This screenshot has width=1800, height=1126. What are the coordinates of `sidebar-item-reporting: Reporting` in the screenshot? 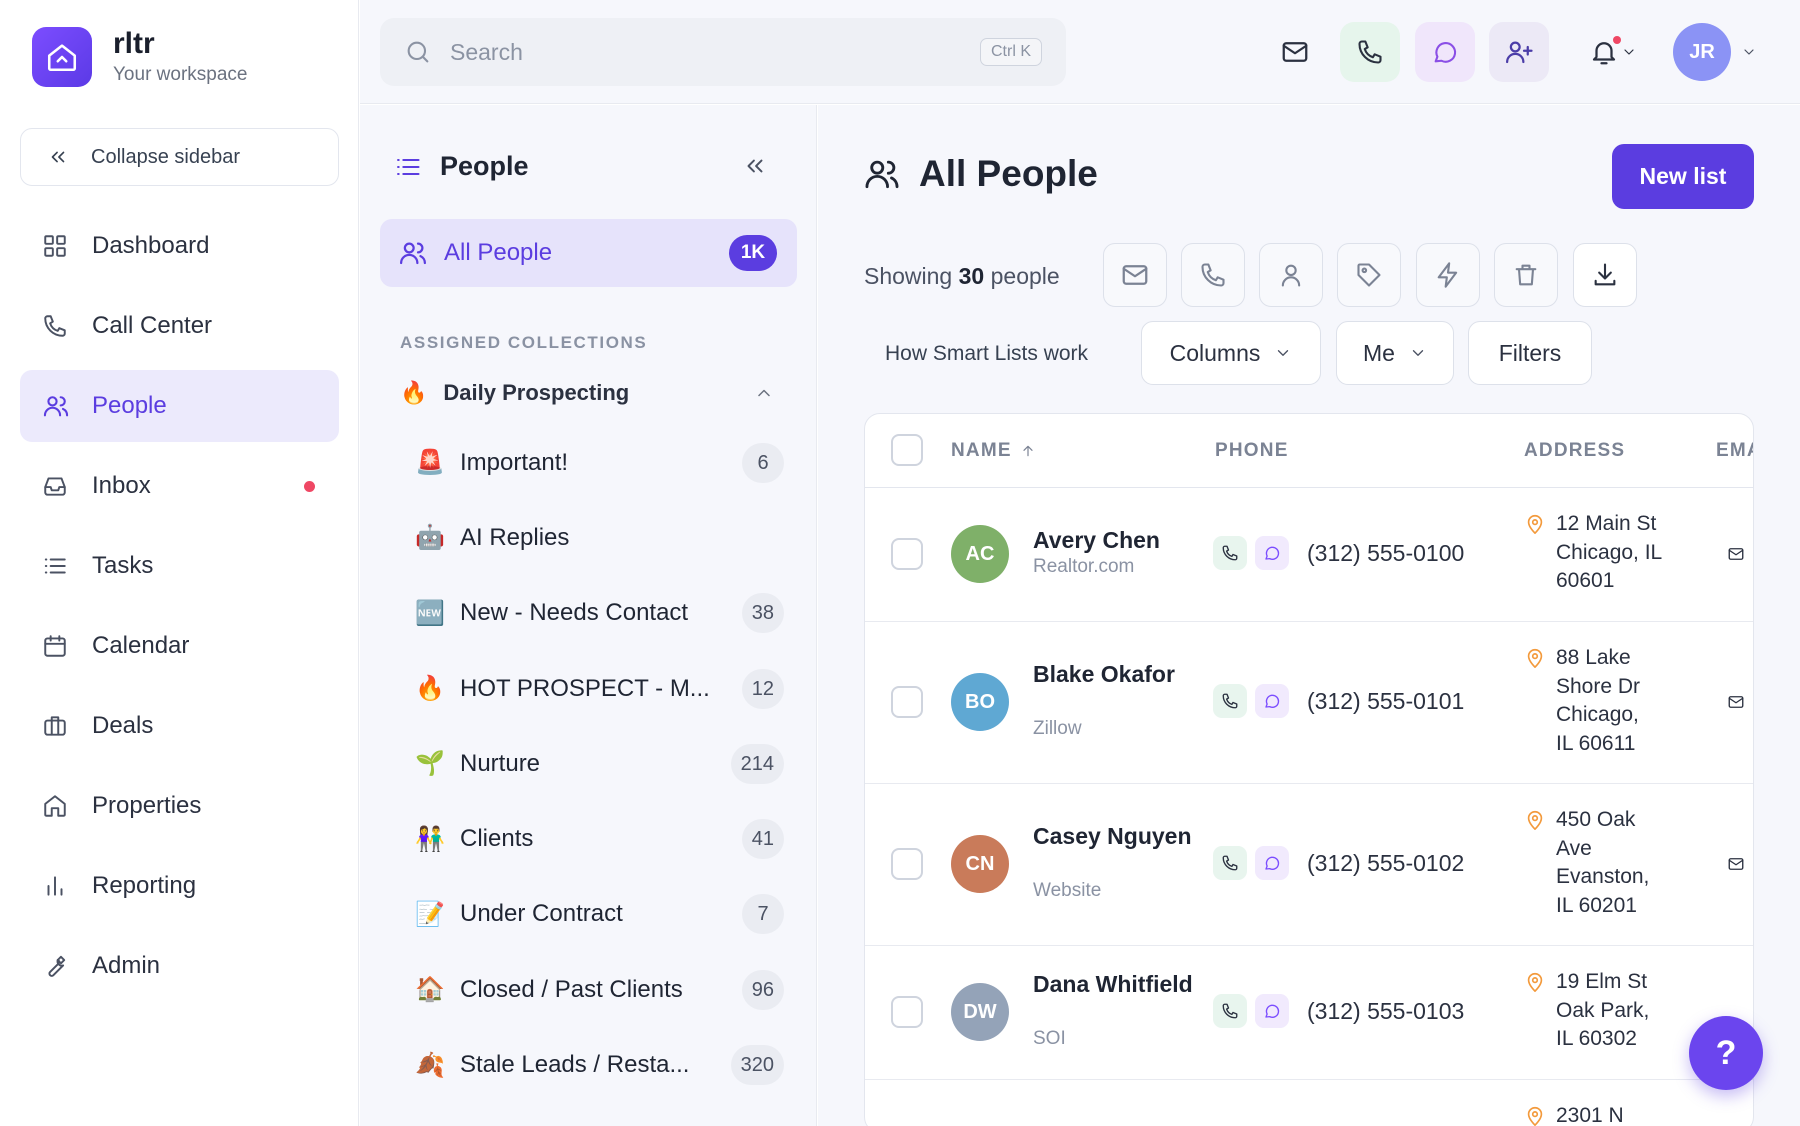 It's located at (179, 886).